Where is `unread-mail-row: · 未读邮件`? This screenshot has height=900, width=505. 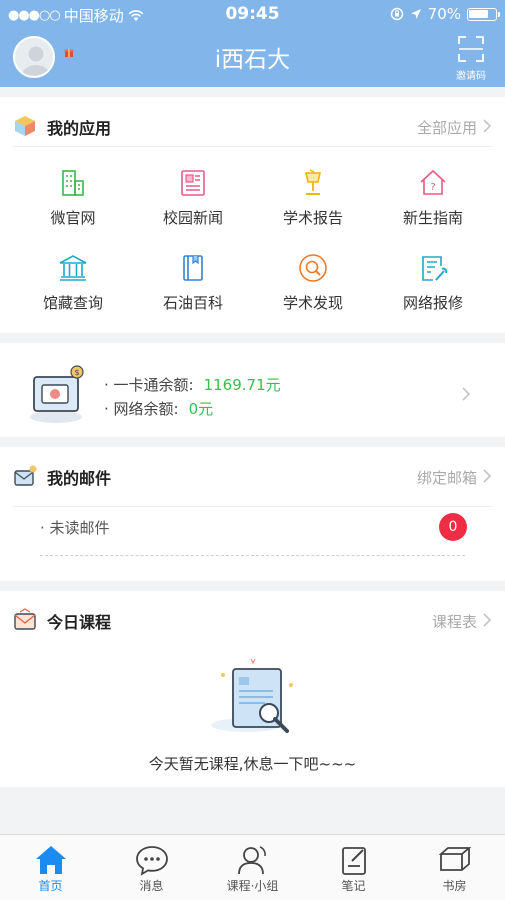 unread-mail-row: · 未读邮件 is located at coordinates (75, 527).